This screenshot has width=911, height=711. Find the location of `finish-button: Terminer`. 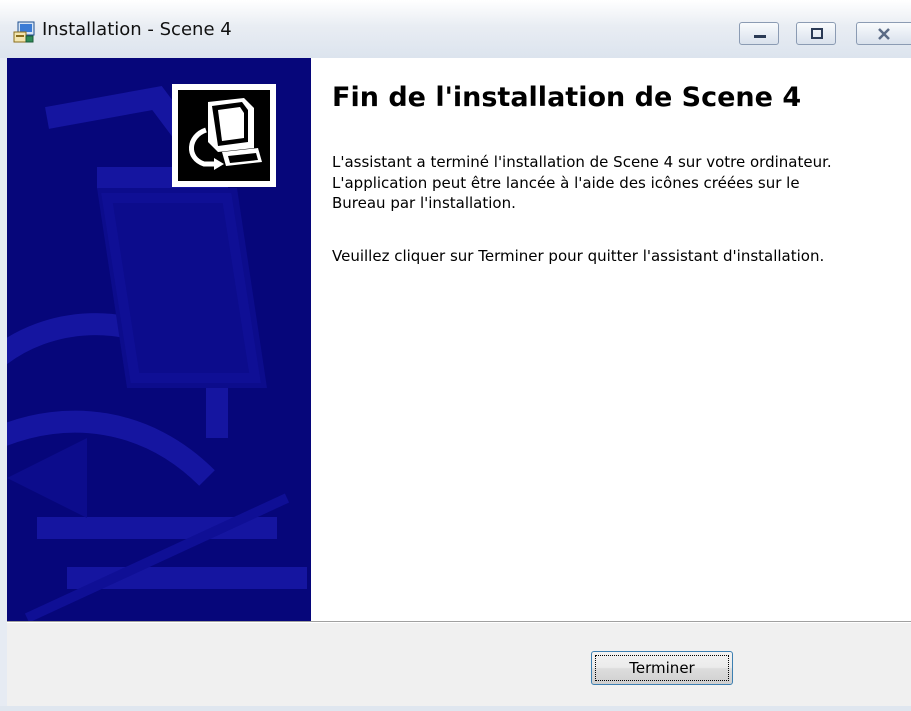

finish-button: Terminer is located at coordinates (662, 668).